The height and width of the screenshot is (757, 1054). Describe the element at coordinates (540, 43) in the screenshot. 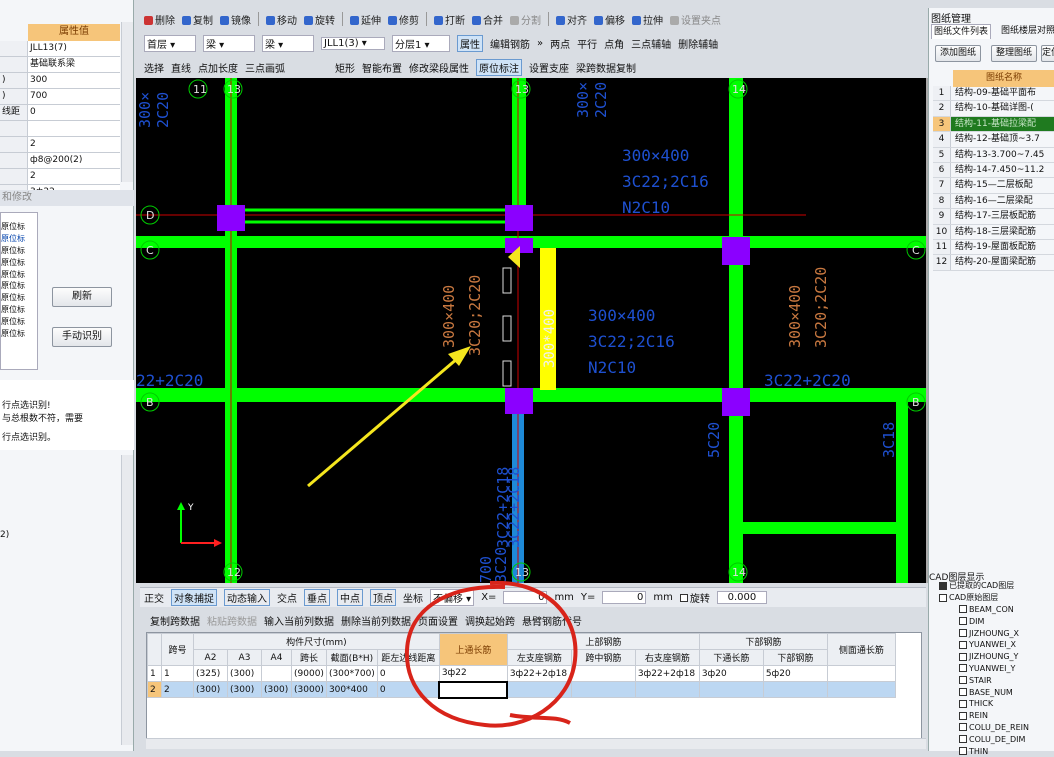

I see `more-icon: »` at that location.